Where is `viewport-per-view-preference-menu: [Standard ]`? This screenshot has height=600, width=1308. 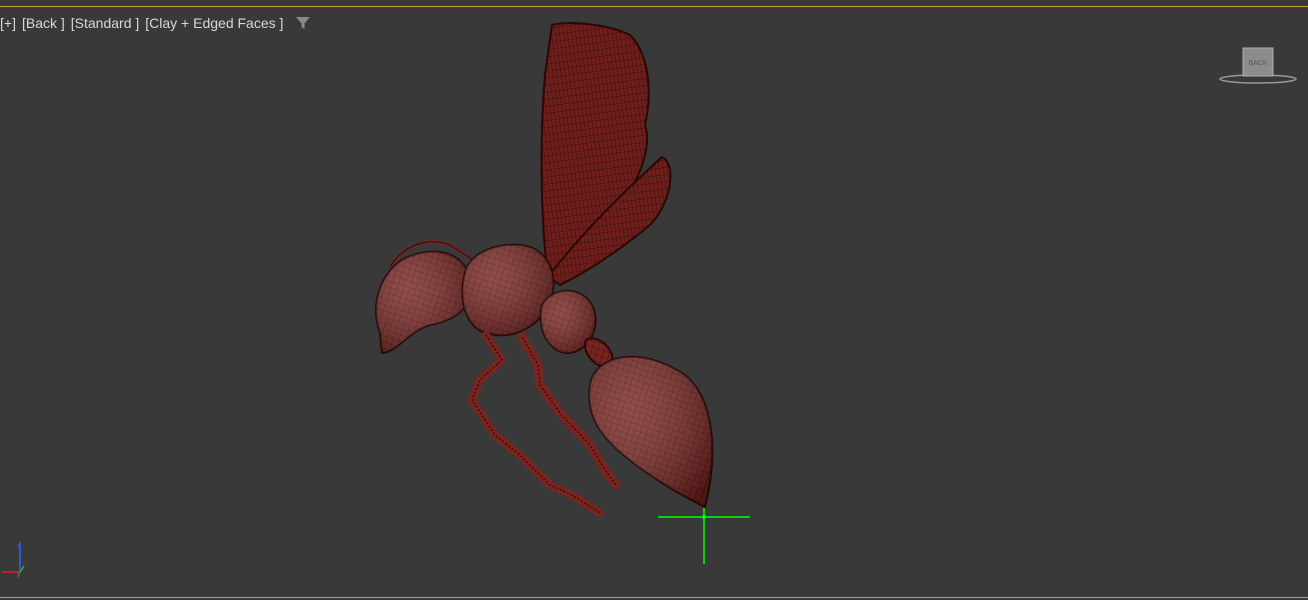 viewport-per-view-preference-menu: [Standard ] is located at coordinates (105, 23).